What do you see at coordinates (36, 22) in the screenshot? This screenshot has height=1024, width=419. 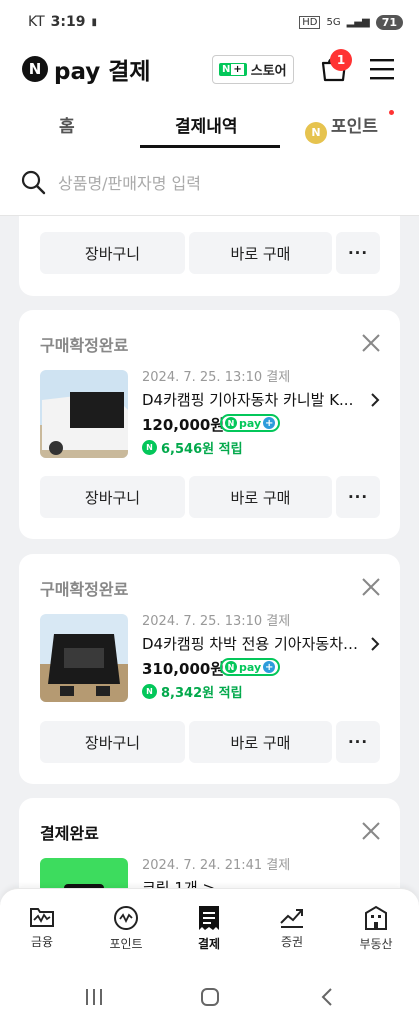 I see `carrier-label: KT` at bounding box center [36, 22].